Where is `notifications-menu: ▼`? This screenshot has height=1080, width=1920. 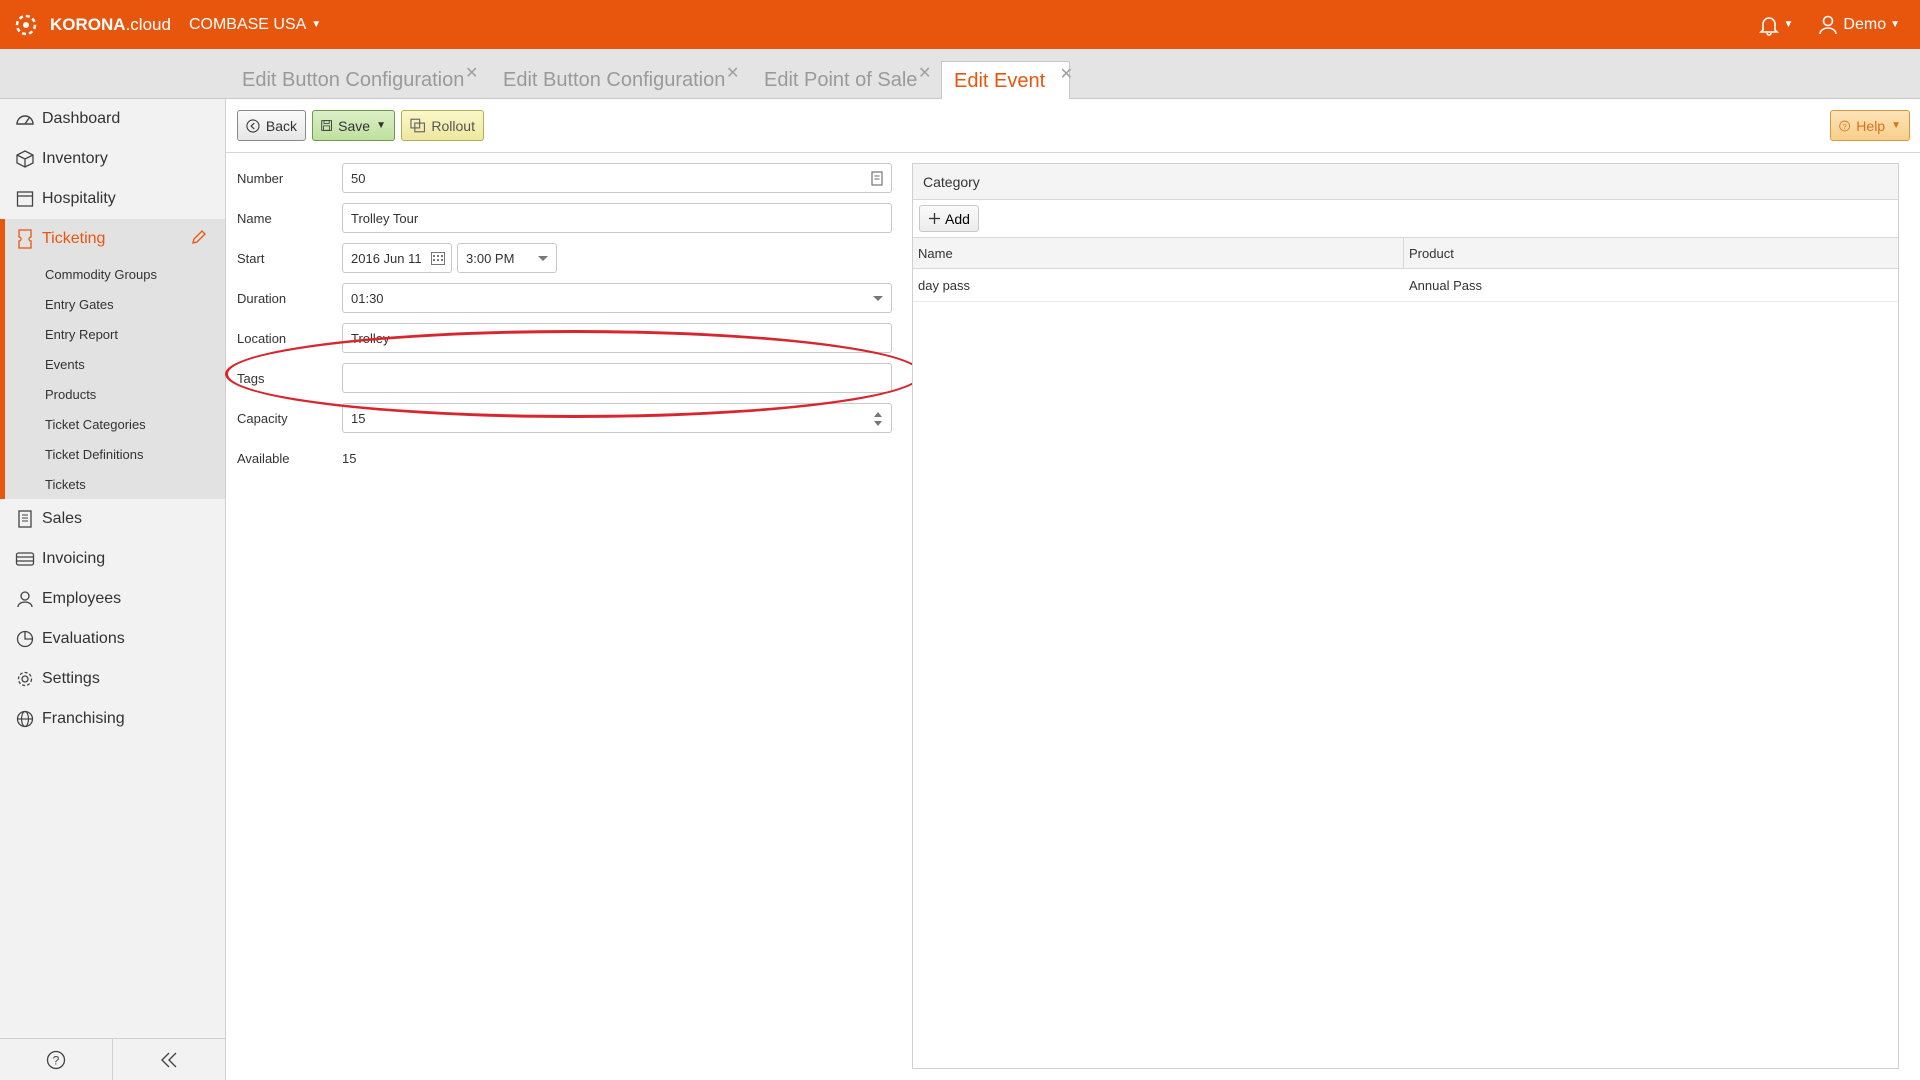
notifications-menu: ▼ is located at coordinates (1775, 25).